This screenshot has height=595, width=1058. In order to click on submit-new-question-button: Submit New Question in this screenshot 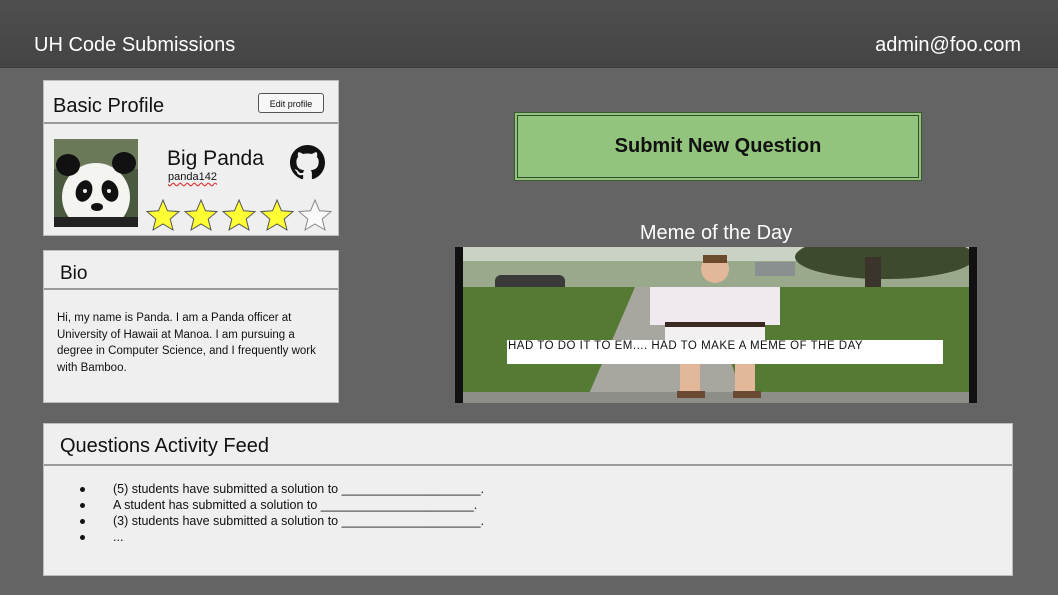, I will do `click(718, 146)`.